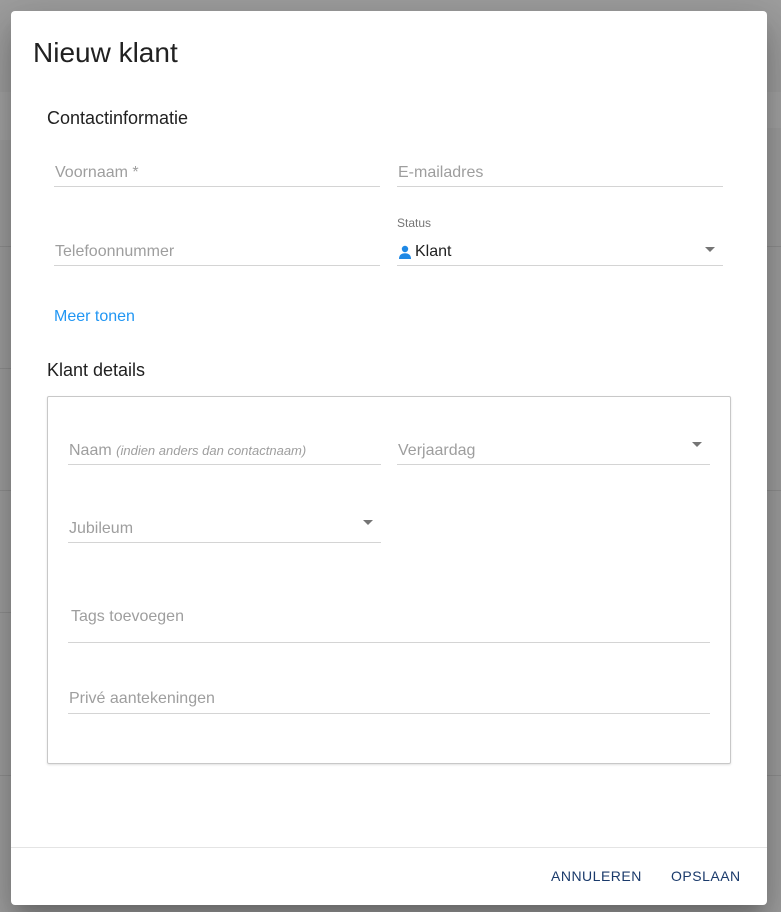 This screenshot has width=781, height=912. I want to click on email-placeholder: E-mailadres, so click(441, 172).